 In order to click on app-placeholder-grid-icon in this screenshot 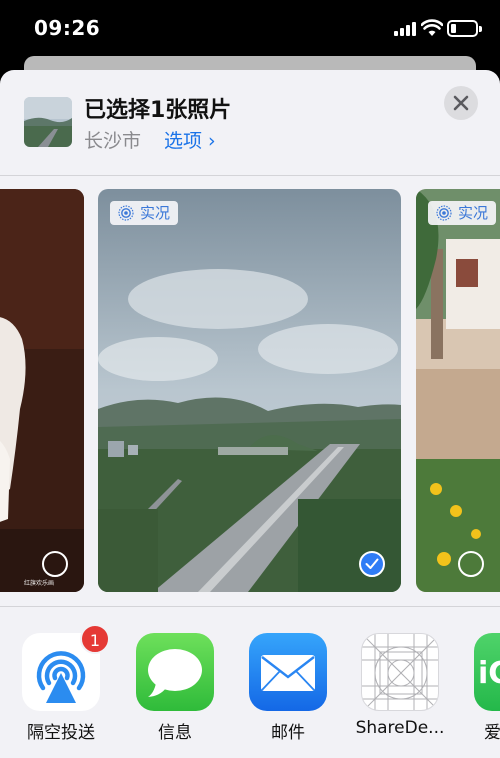, I will do `click(400, 672)`.